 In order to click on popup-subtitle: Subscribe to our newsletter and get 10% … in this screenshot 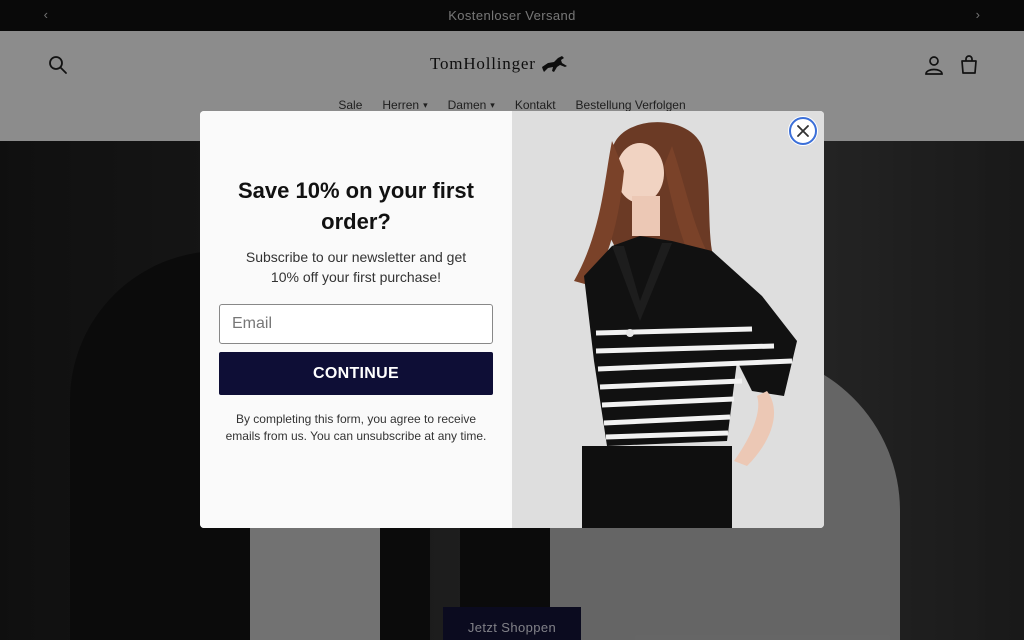, I will do `click(356, 267)`.